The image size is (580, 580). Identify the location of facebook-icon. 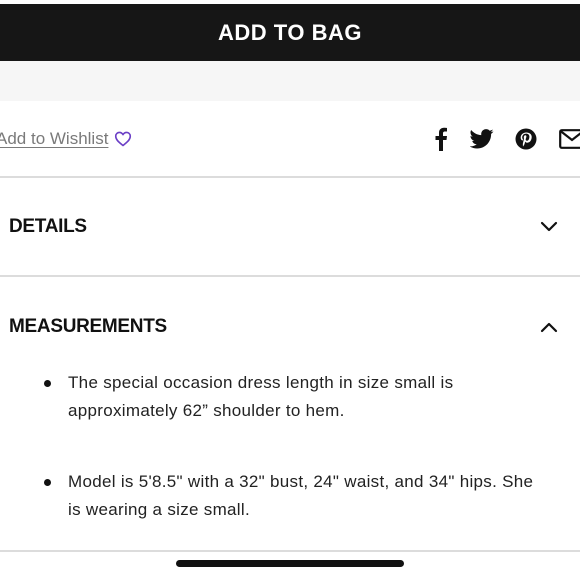
(441, 139).